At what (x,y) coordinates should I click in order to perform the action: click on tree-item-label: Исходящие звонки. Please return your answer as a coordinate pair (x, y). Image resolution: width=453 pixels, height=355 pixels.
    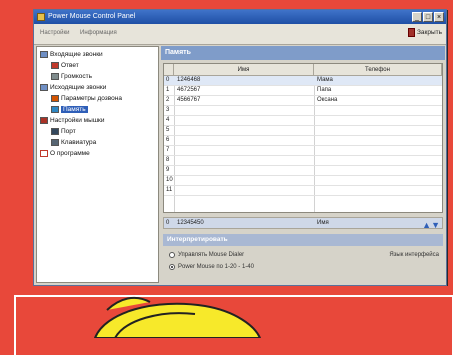
    Looking at the image, I should click on (78, 87).